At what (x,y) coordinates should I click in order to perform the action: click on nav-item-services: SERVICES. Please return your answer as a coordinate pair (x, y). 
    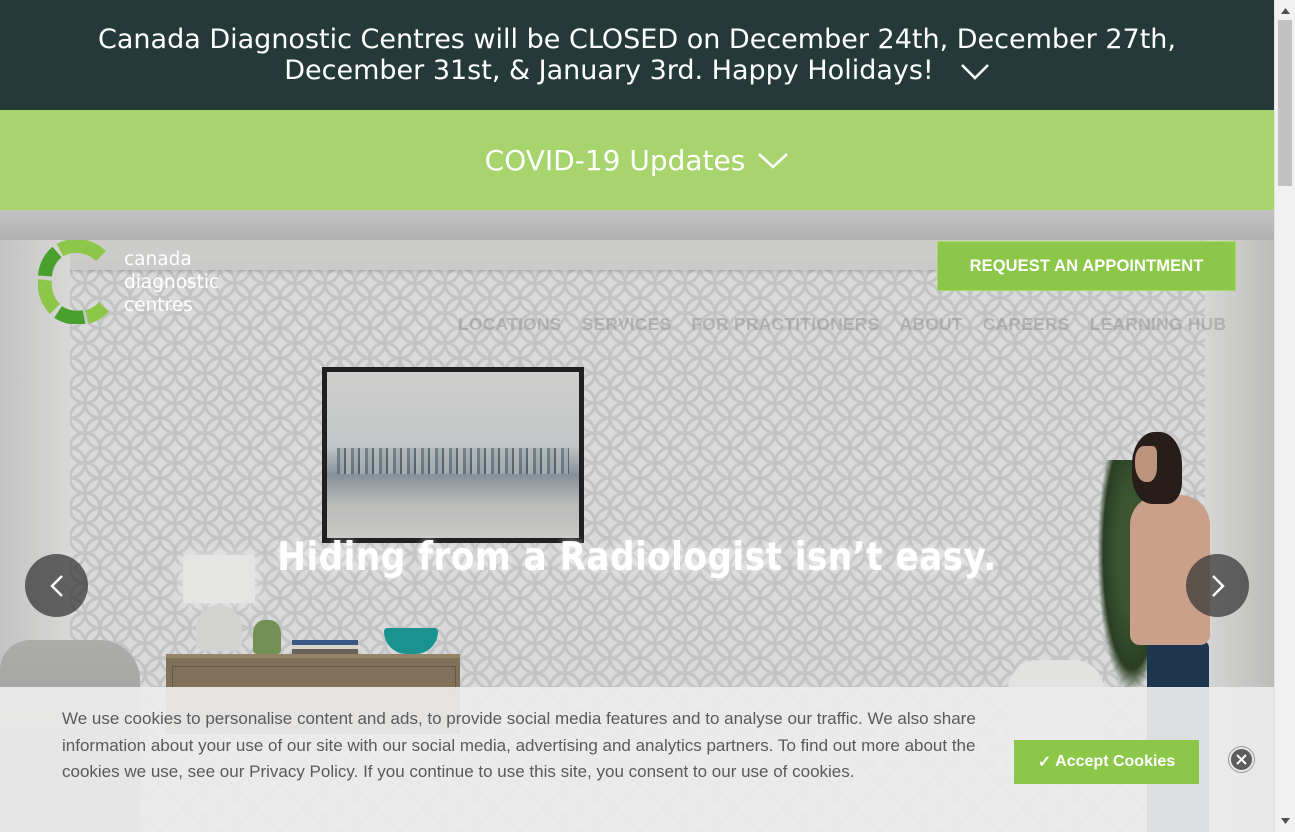
    Looking at the image, I should click on (627, 324).